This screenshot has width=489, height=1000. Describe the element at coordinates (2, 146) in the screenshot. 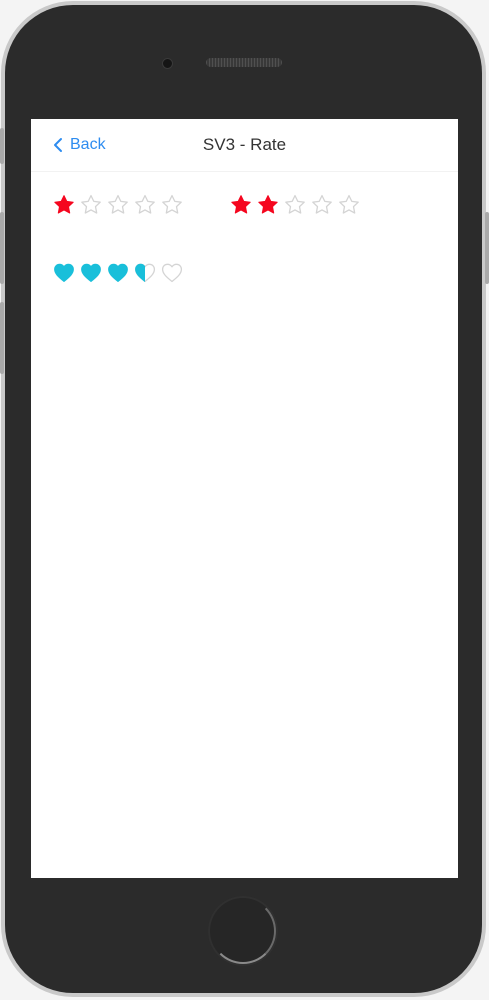

I see `mute-switch` at that location.